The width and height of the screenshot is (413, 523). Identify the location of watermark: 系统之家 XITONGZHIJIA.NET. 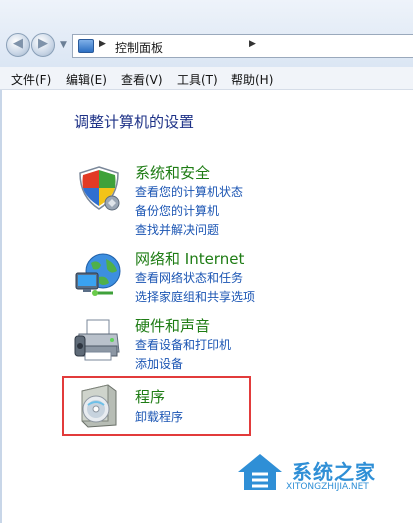
(320, 473).